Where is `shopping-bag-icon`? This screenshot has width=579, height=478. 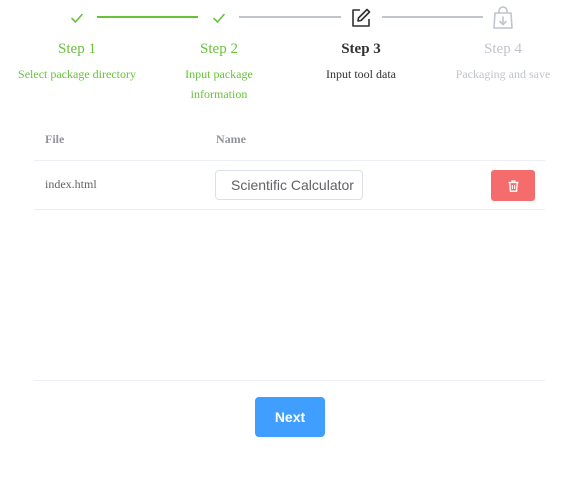
shopping-bag-icon is located at coordinates (503, 18).